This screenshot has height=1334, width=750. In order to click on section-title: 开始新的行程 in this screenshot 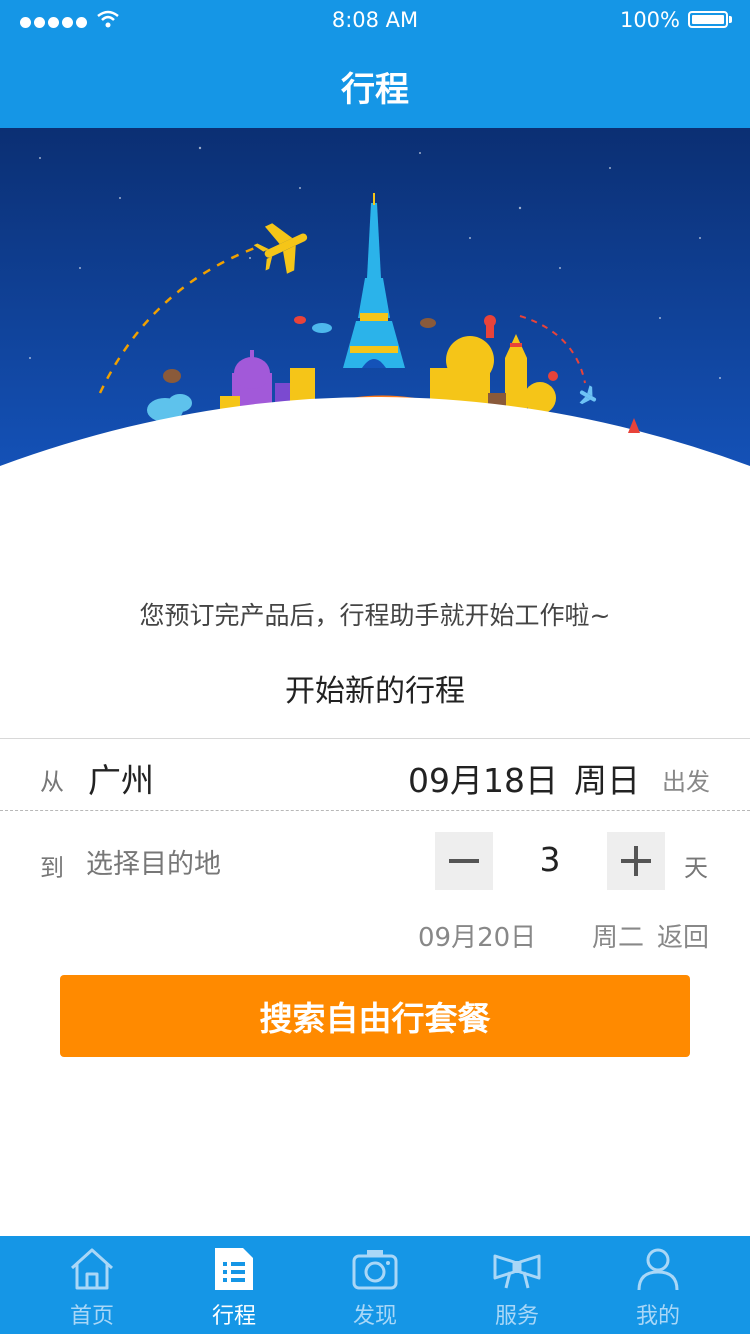, I will do `click(375, 691)`.